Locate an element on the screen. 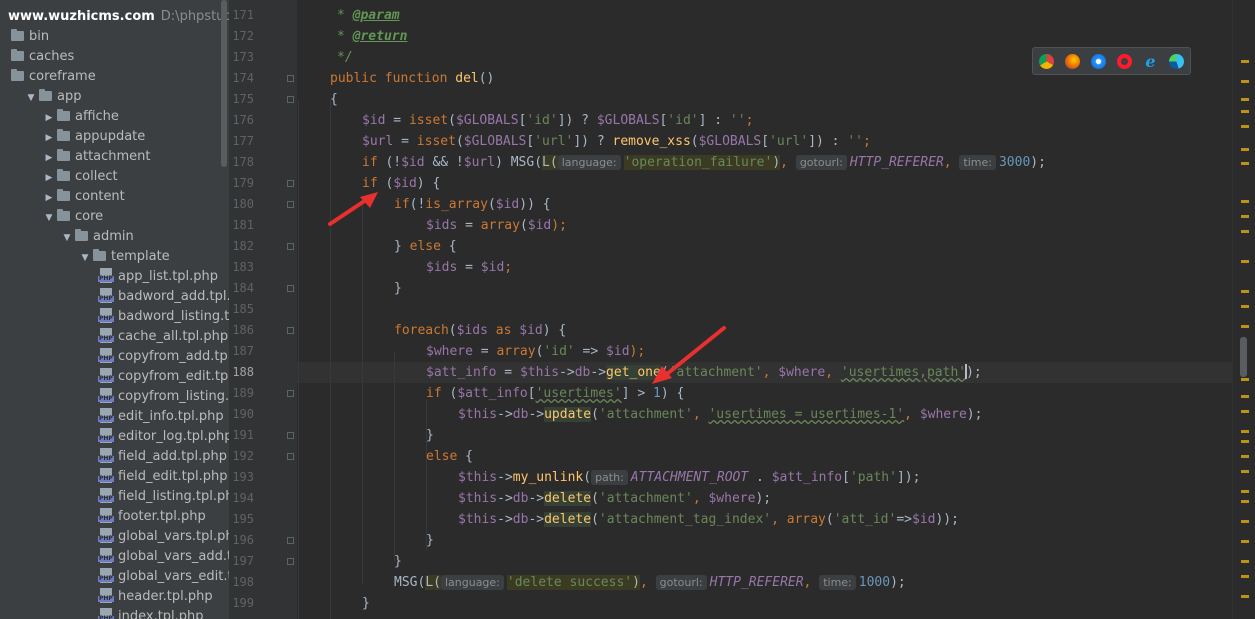 This screenshot has width=1255, height=619. code-line-181: $ids = array($id); is located at coordinates (496, 225).